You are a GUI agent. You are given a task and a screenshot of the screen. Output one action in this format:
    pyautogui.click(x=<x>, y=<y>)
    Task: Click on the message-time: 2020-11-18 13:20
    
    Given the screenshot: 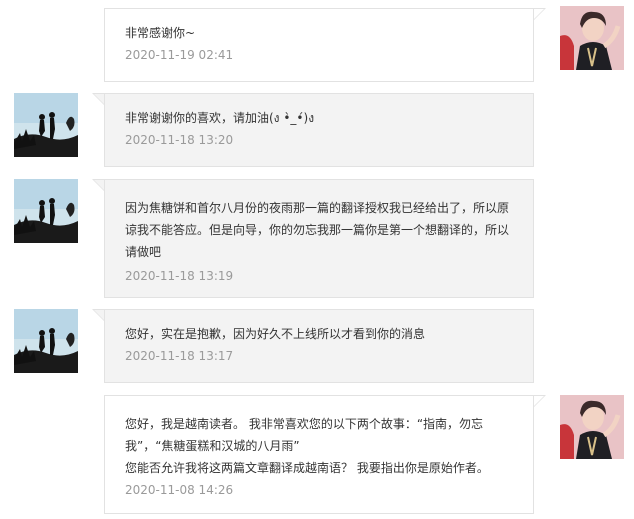 What is the action you would take?
    pyautogui.click(x=179, y=140)
    